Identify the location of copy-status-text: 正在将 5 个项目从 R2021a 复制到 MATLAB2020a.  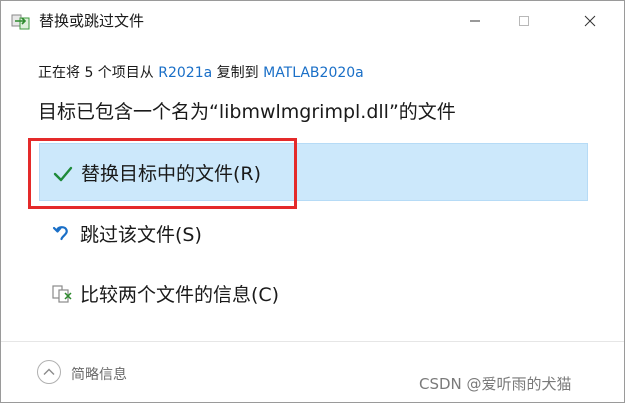
(201, 72).